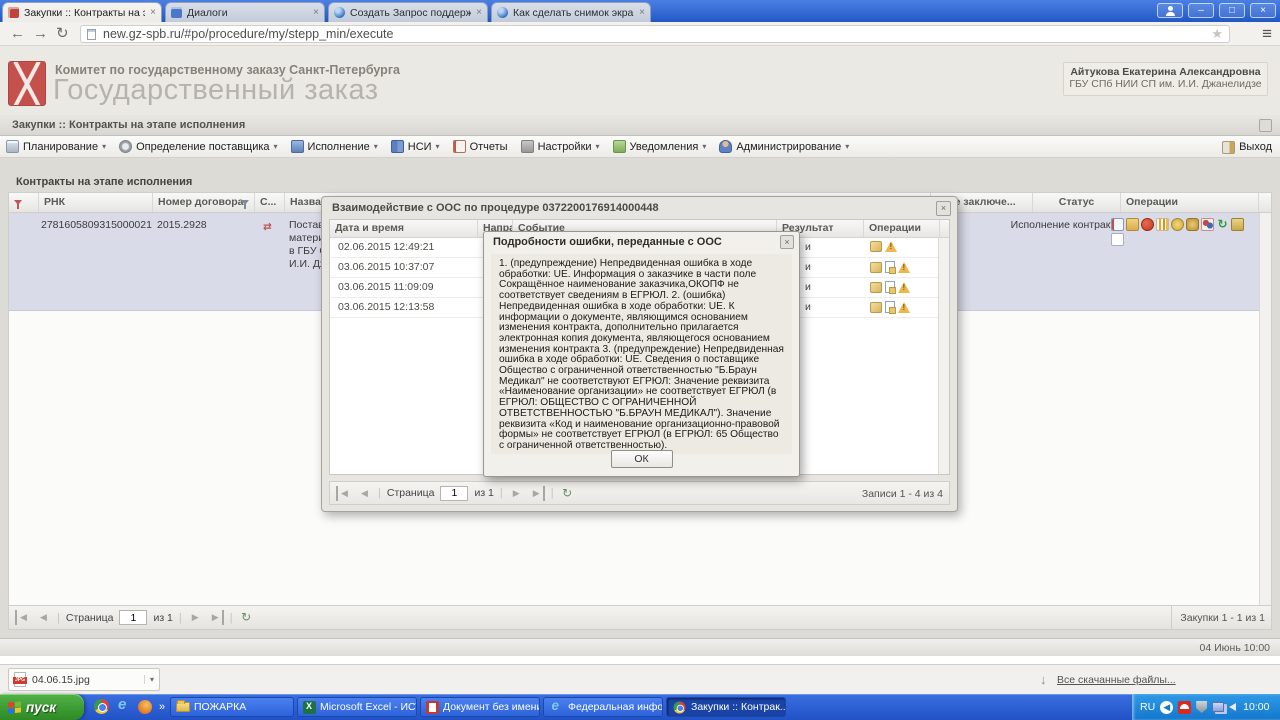  I want to click on ok-button: ОК, so click(641, 459).